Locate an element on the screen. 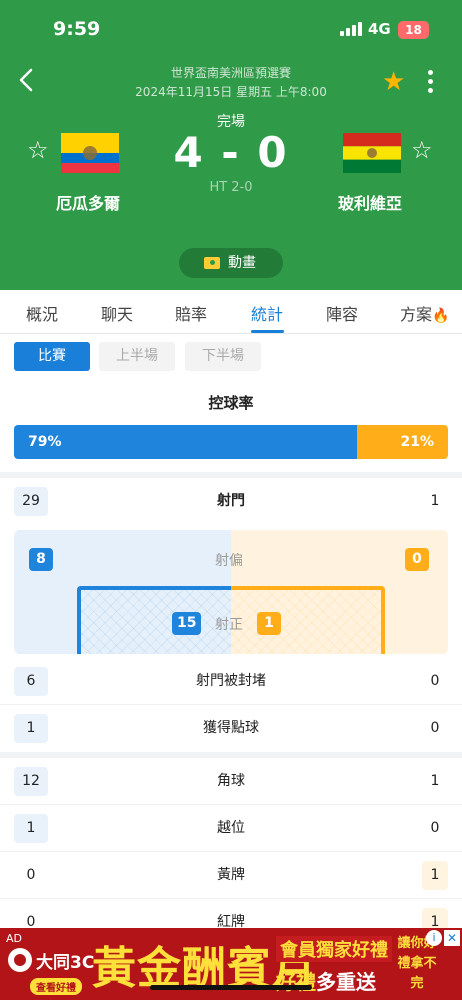 Image resolution: width=462 pixels, height=1000 pixels. period-first-half: 上半場 is located at coordinates (137, 356).